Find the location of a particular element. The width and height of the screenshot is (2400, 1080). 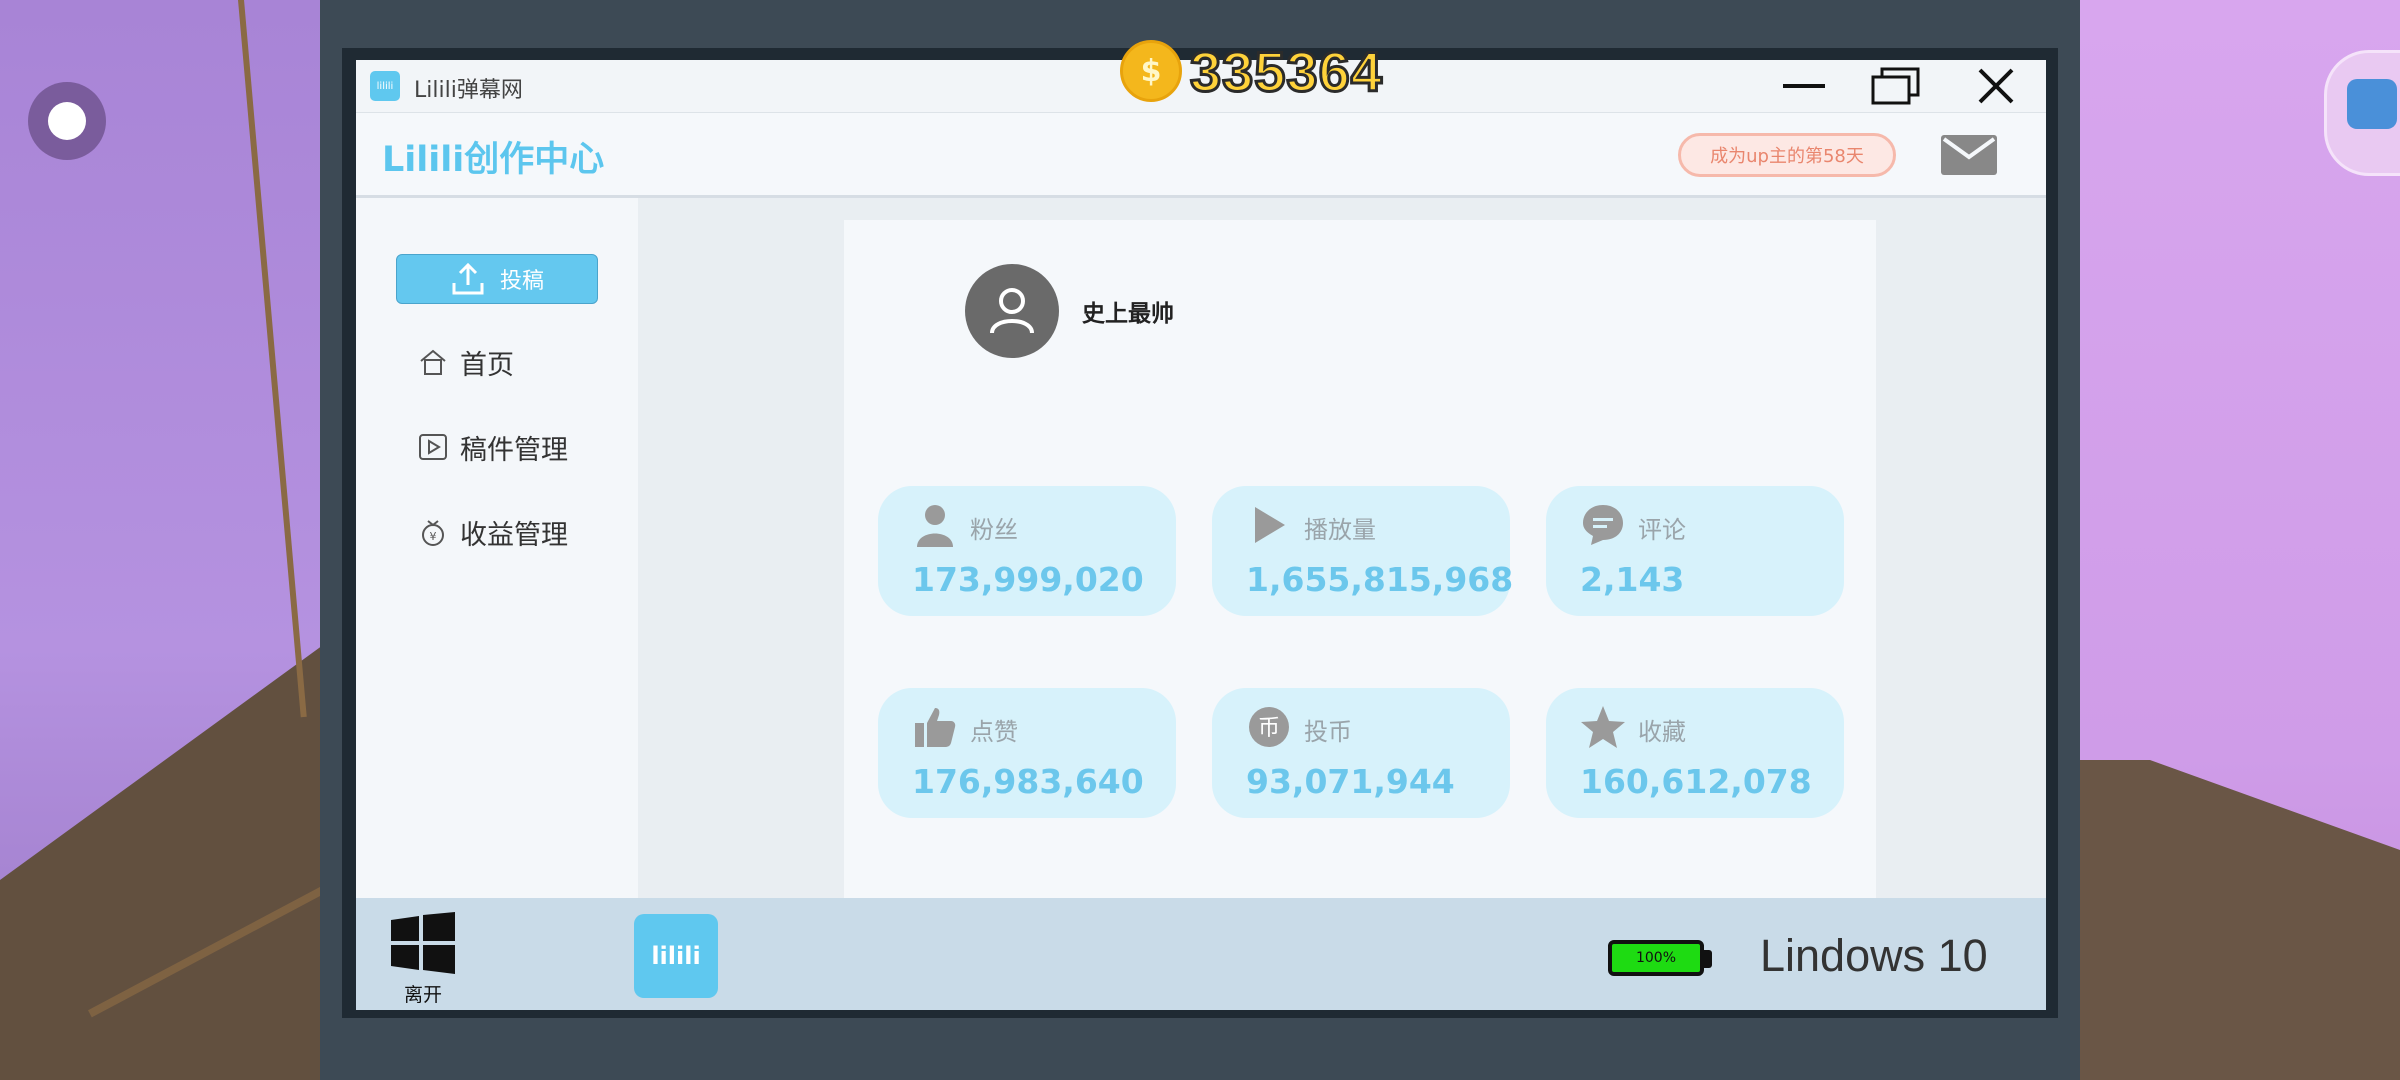

minimize-button is located at coordinates (1804, 86).